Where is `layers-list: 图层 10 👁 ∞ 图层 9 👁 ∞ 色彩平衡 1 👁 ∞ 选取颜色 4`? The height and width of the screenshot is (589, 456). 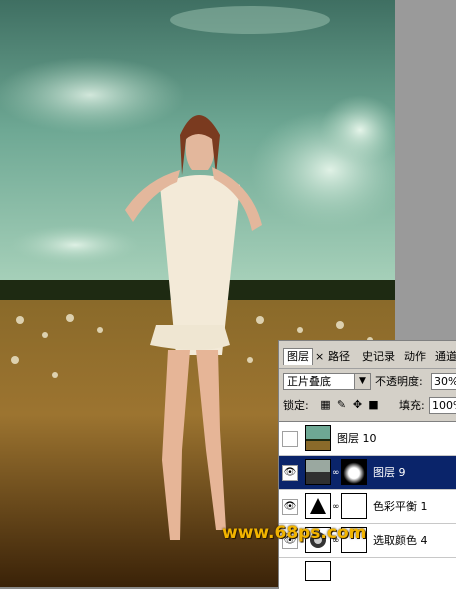
layers-list: 图层 10 👁 ∞ 图层 9 👁 ∞ 色彩平衡 1 👁 ∞ 选取颜色 4 is located at coordinates (367, 505).